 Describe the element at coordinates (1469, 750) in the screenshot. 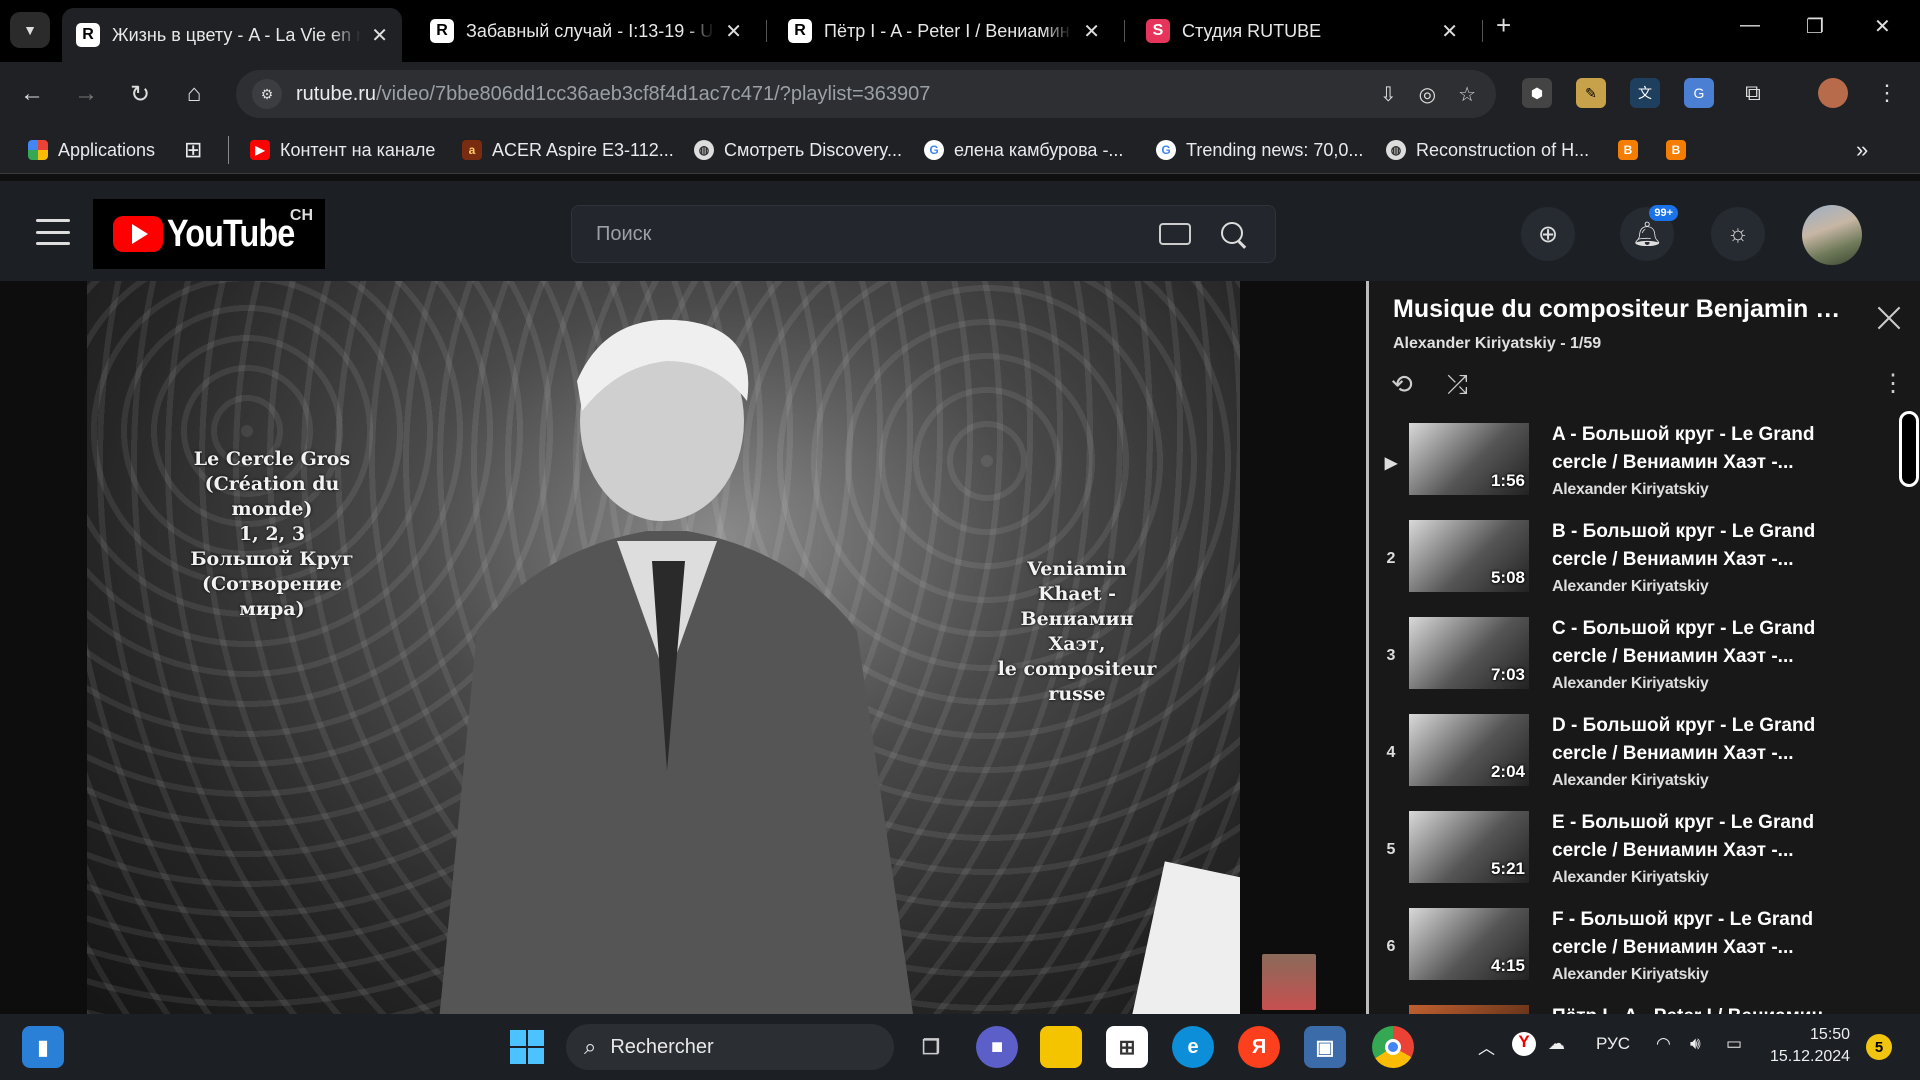

I see `video-thumbnail: 2:04` at that location.